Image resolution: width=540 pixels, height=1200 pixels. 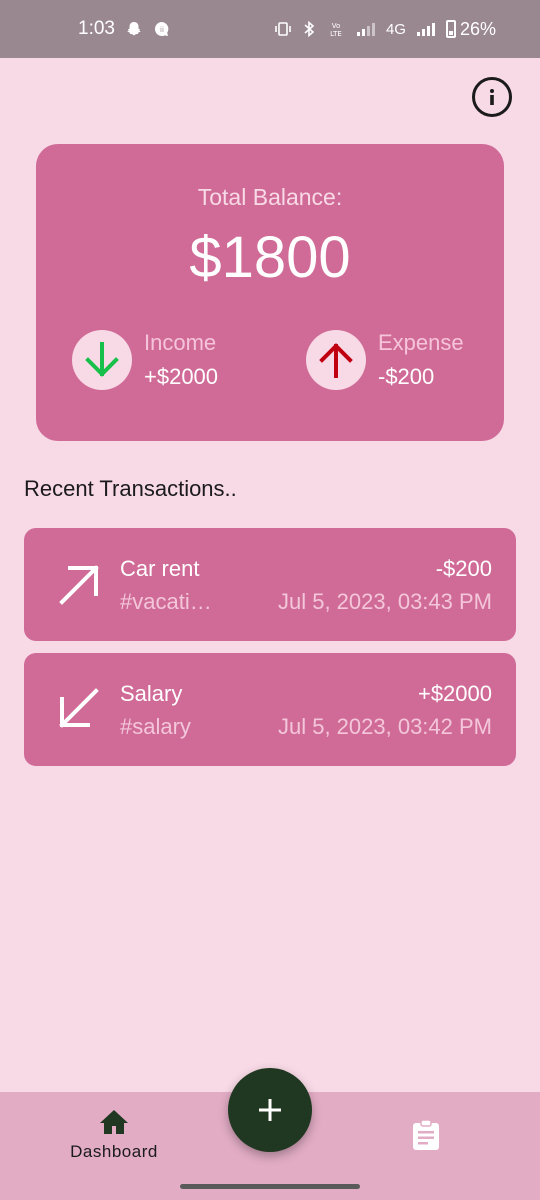 I want to click on svg-text: ii, so click(x=162, y=30).